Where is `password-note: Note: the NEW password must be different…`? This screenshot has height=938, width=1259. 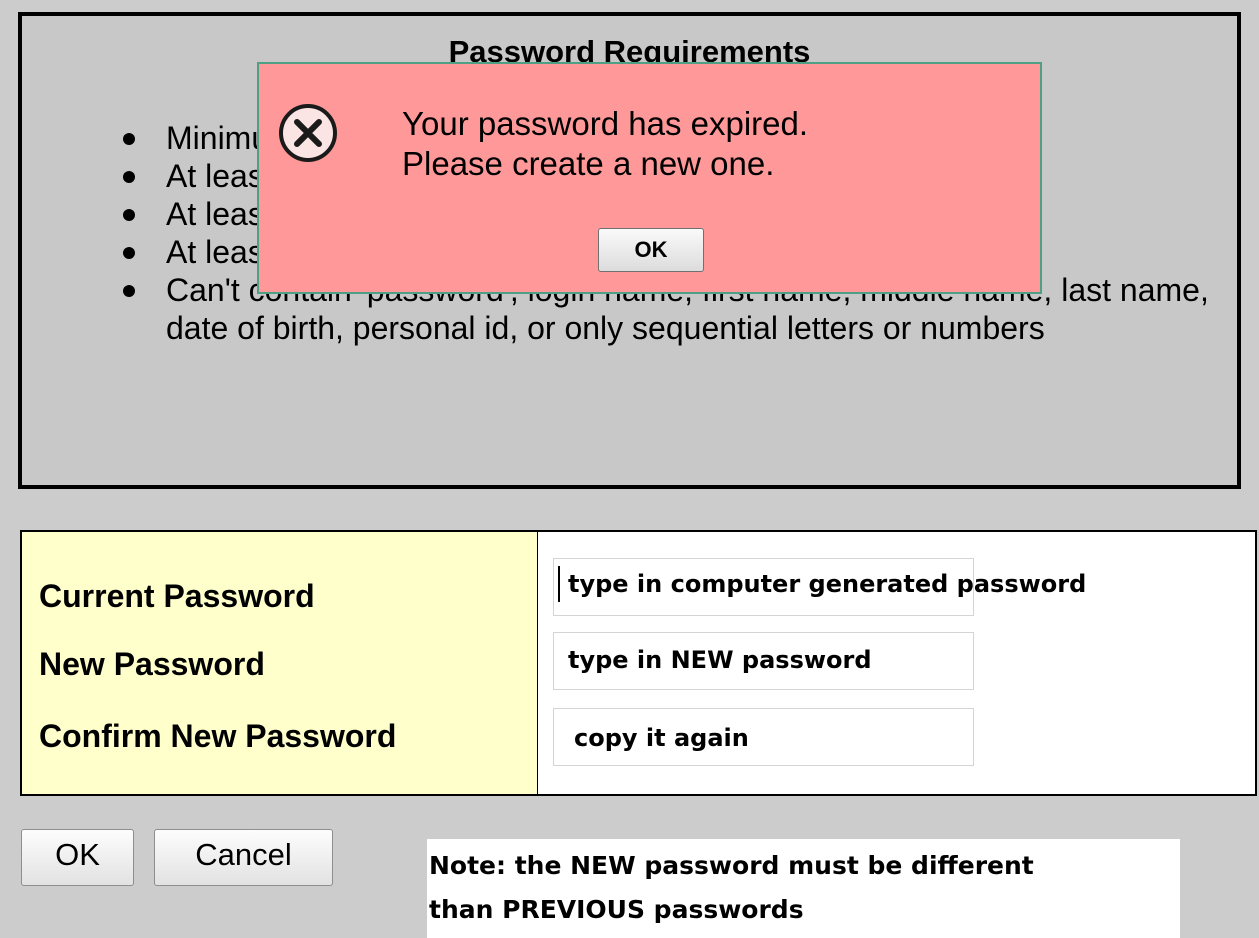
password-note: Note: the NEW password must be different… is located at coordinates (803, 888).